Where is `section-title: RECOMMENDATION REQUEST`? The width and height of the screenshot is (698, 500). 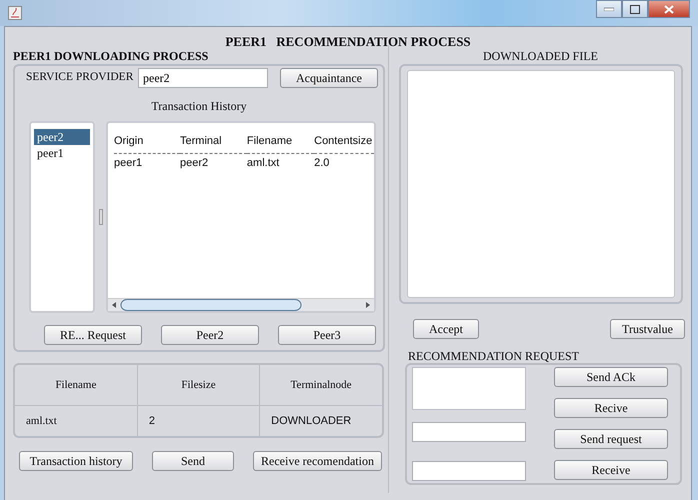
section-title: RECOMMENDATION REQUEST is located at coordinates (494, 356).